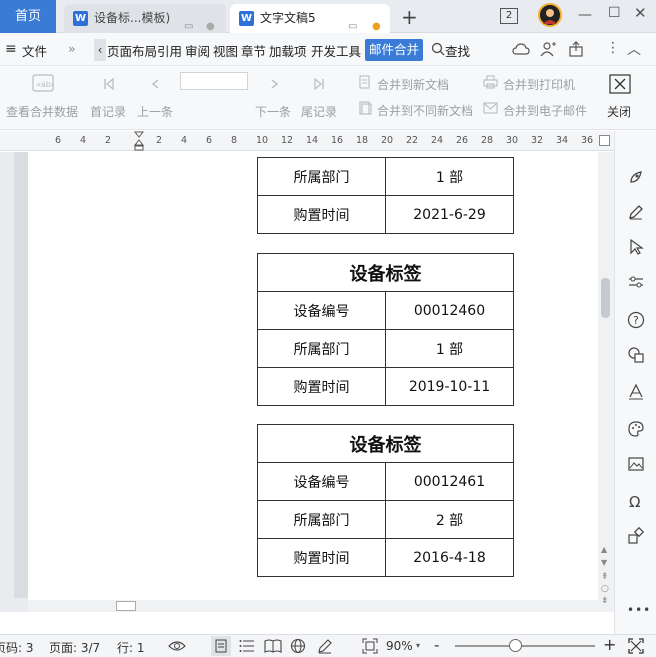  I want to click on menu-references: 引用, so click(169, 50).